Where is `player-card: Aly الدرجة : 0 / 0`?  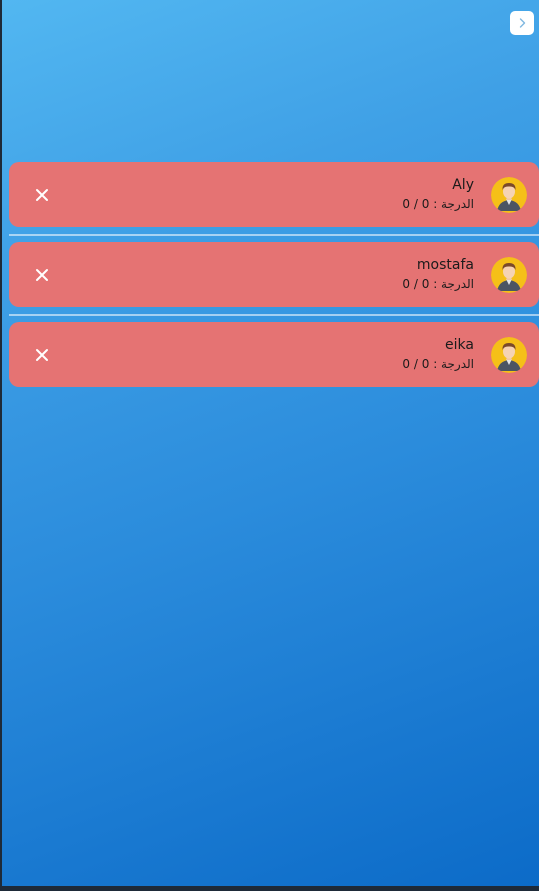 player-card: Aly الدرجة : 0 / 0 is located at coordinates (274, 194).